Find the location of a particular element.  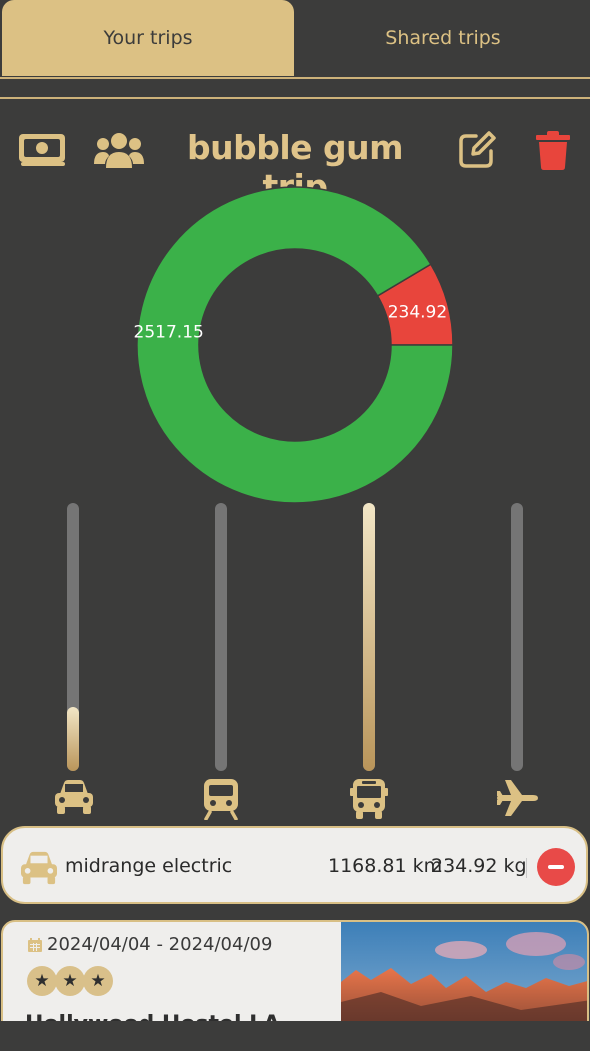

calendar-icon is located at coordinates (35, 944).